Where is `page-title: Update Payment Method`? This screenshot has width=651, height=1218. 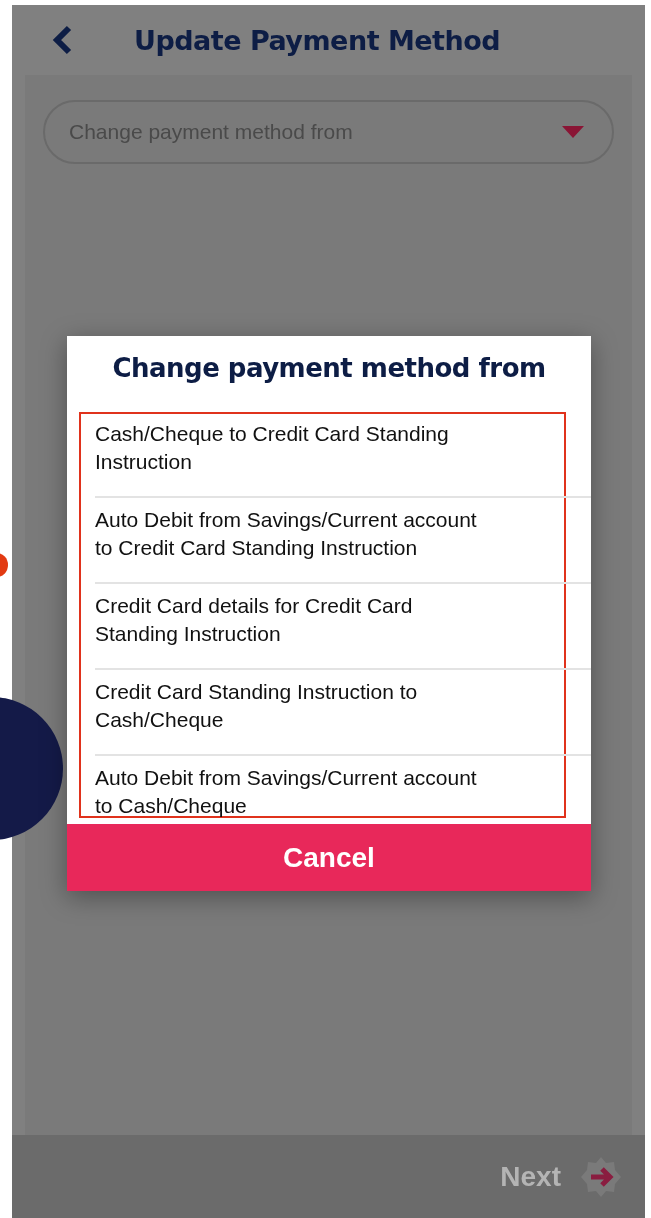
page-title: Update Payment Method is located at coordinates (317, 40).